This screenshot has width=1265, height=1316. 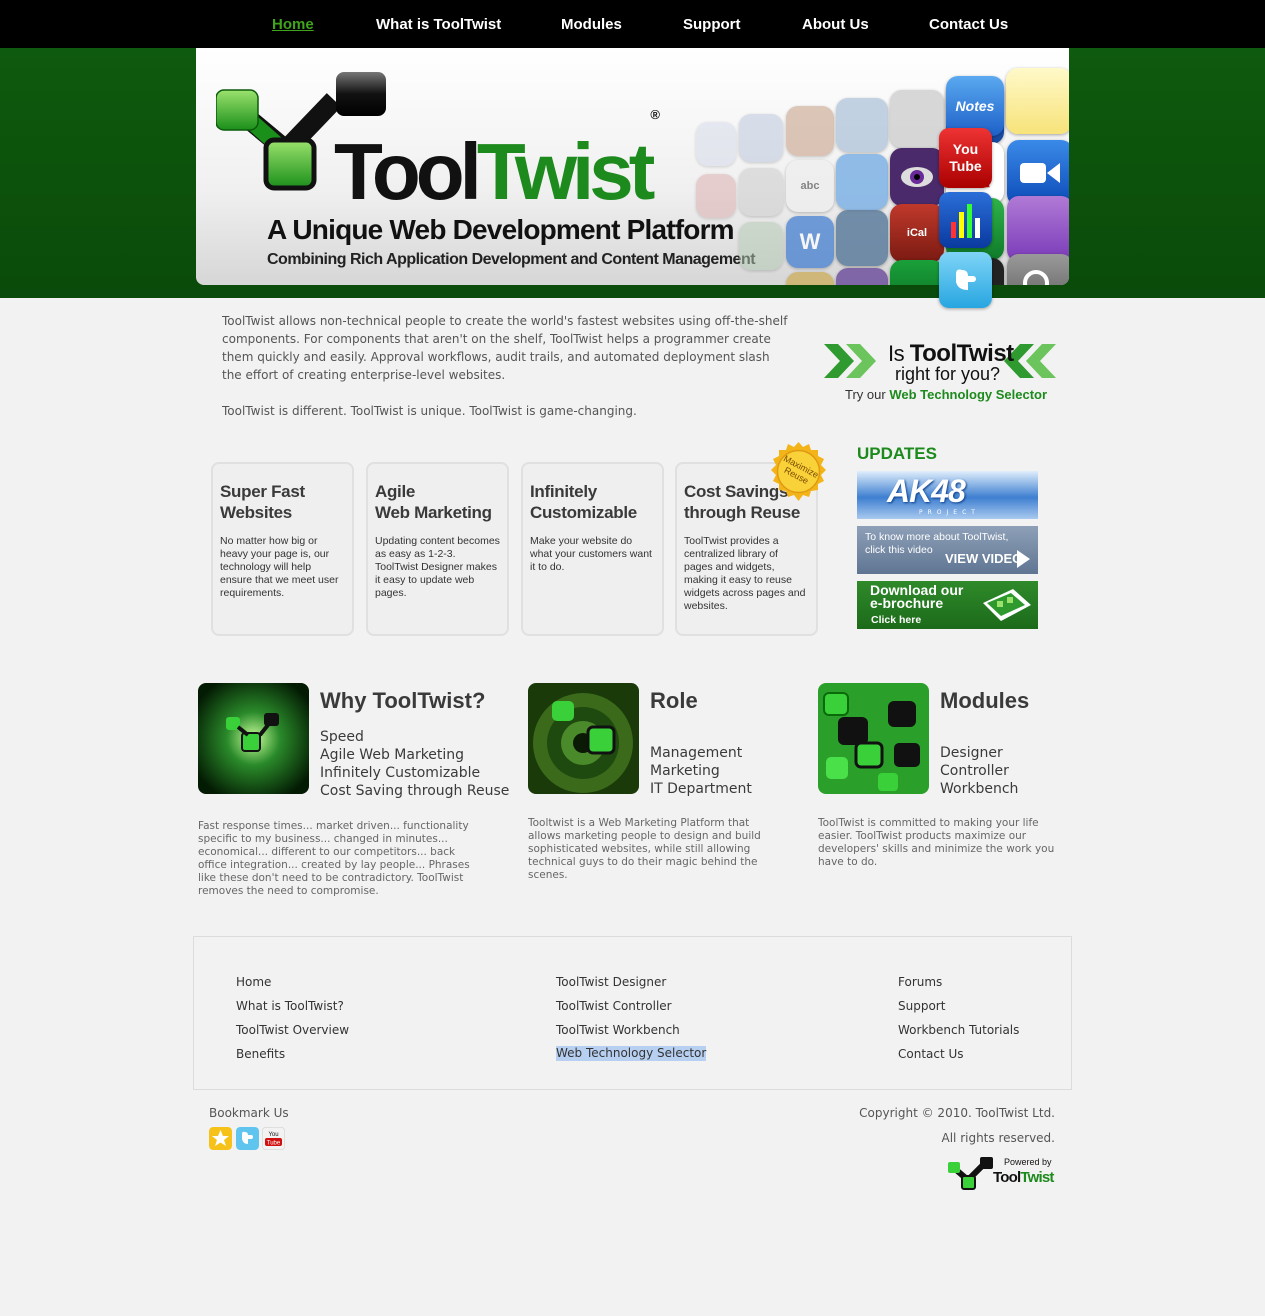 I want to click on powered-by-tooltwist-logo: Powered by ToolTwist, so click(x=1001, y=1173).